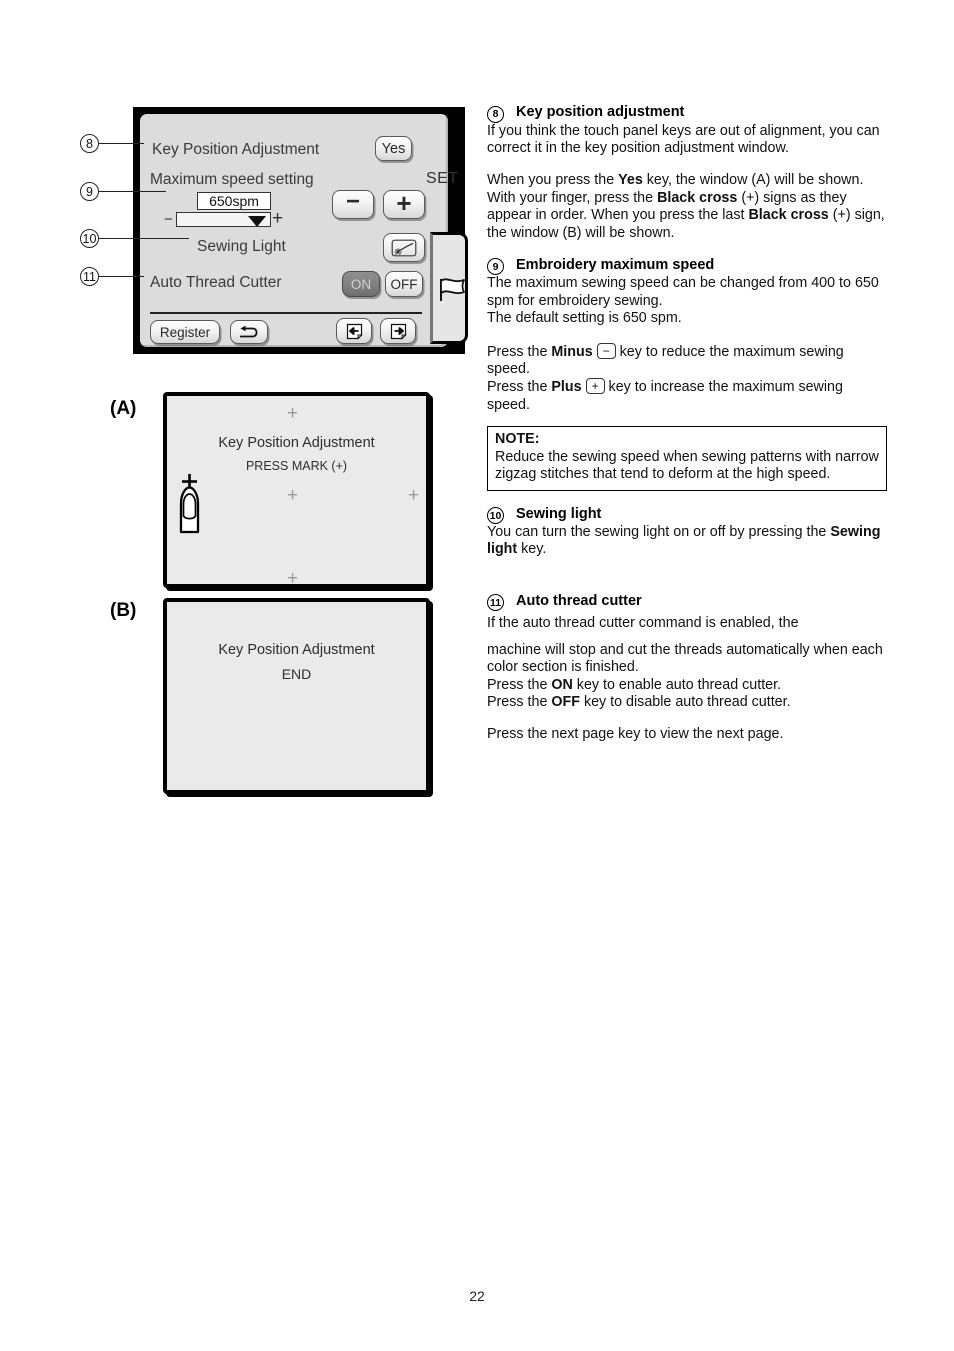  What do you see at coordinates (677, 684) in the screenshot?
I see `t: key to enable auto thread cutter.` at bounding box center [677, 684].